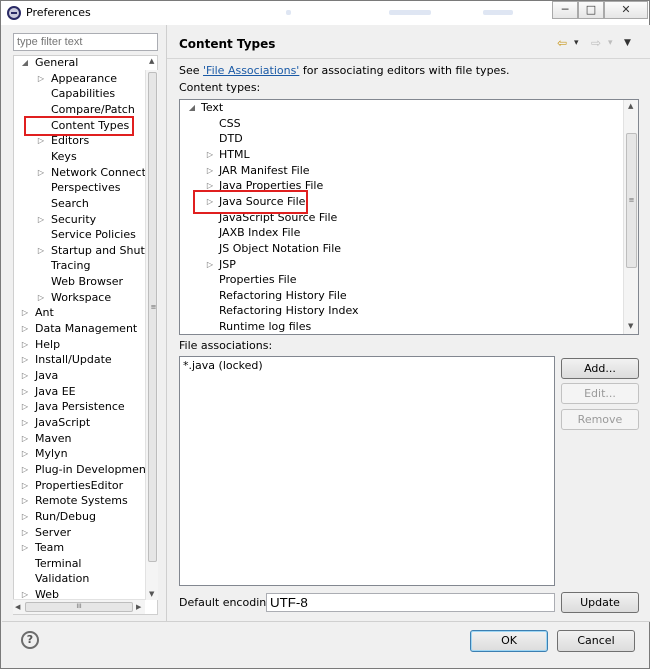 Image resolution: width=650 pixels, height=669 pixels. What do you see at coordinates (53, 438) in the screenshot?
I see `sidebar-item-label: Maven` at bounding box center [53, 438].